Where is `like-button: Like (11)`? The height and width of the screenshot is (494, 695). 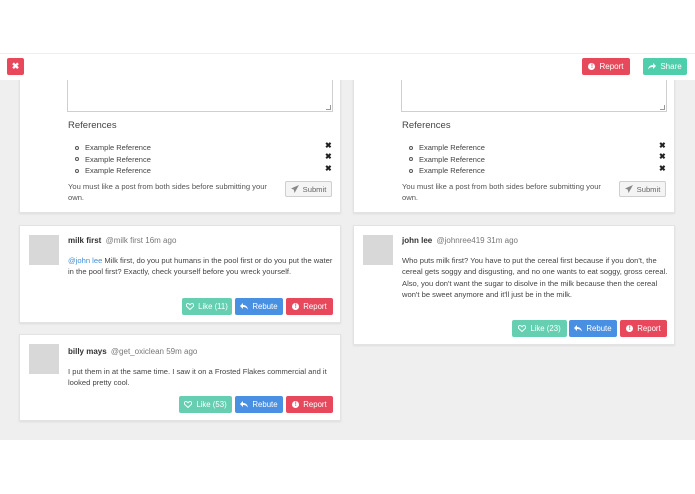 like-button: Like (11) is located at coordinates (207, 306).